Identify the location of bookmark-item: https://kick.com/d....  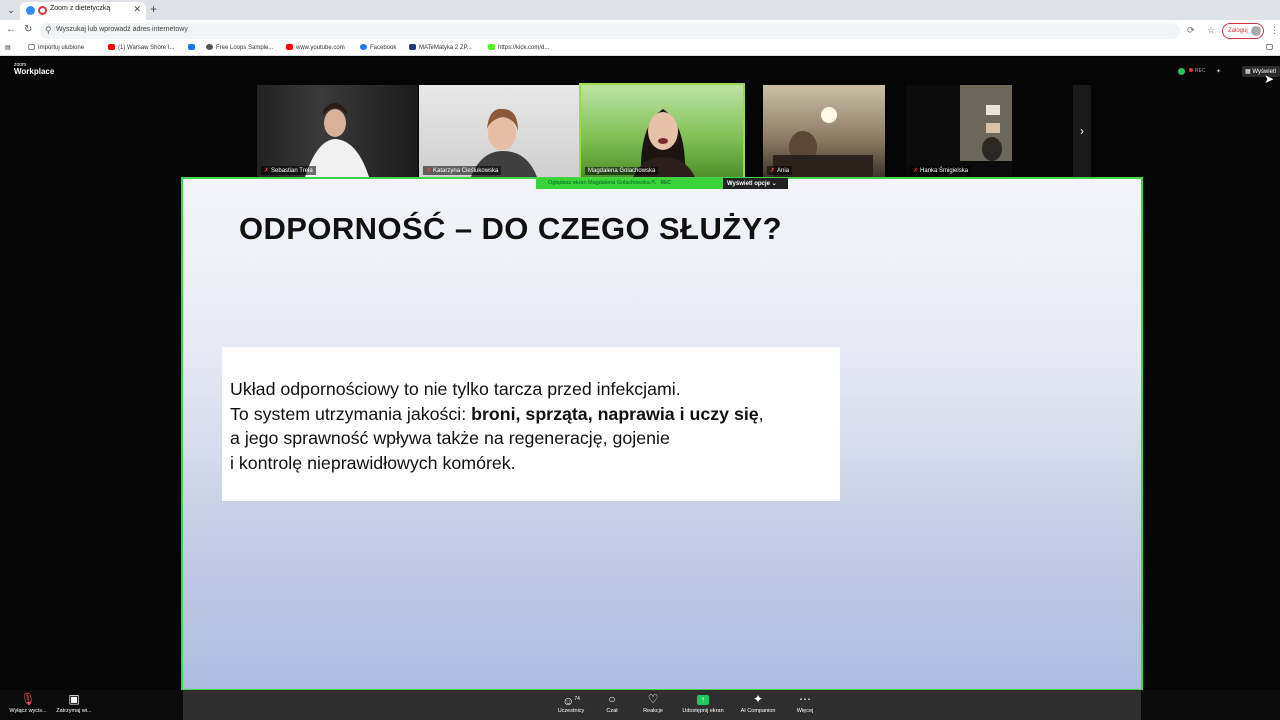
(518, 47).